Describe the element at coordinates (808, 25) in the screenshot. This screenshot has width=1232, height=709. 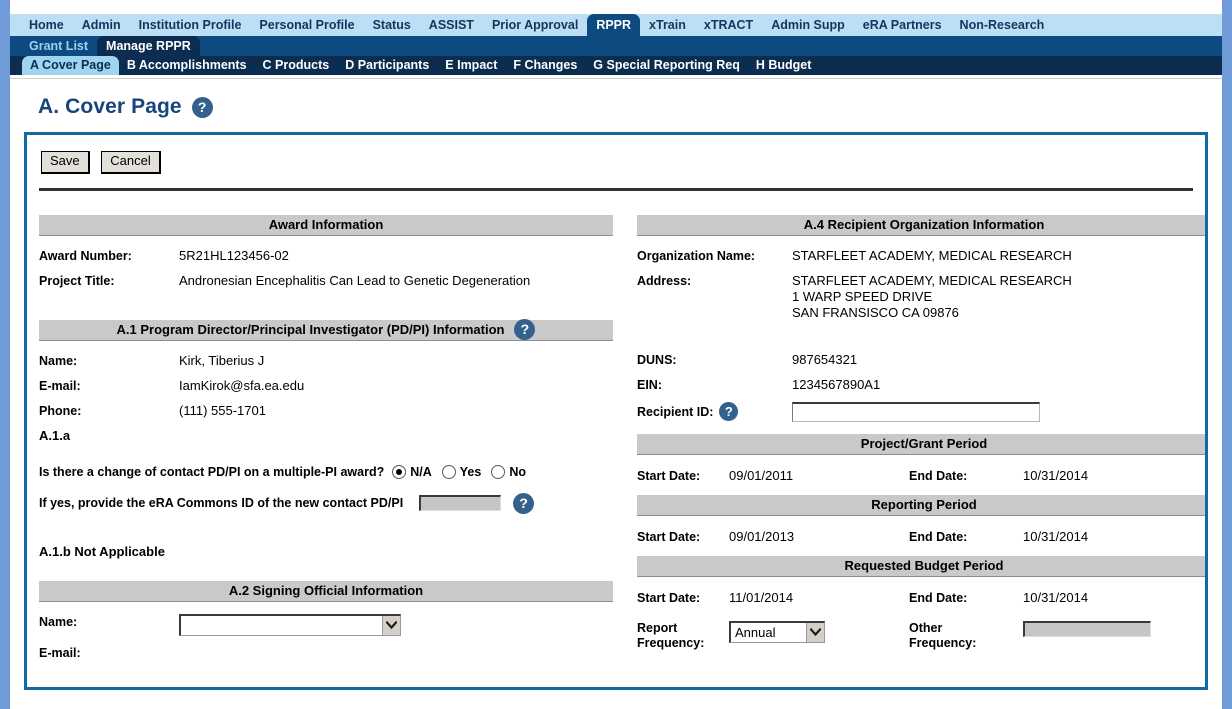
I see `nav-item-admin-supp: Admin Supp` at that location.